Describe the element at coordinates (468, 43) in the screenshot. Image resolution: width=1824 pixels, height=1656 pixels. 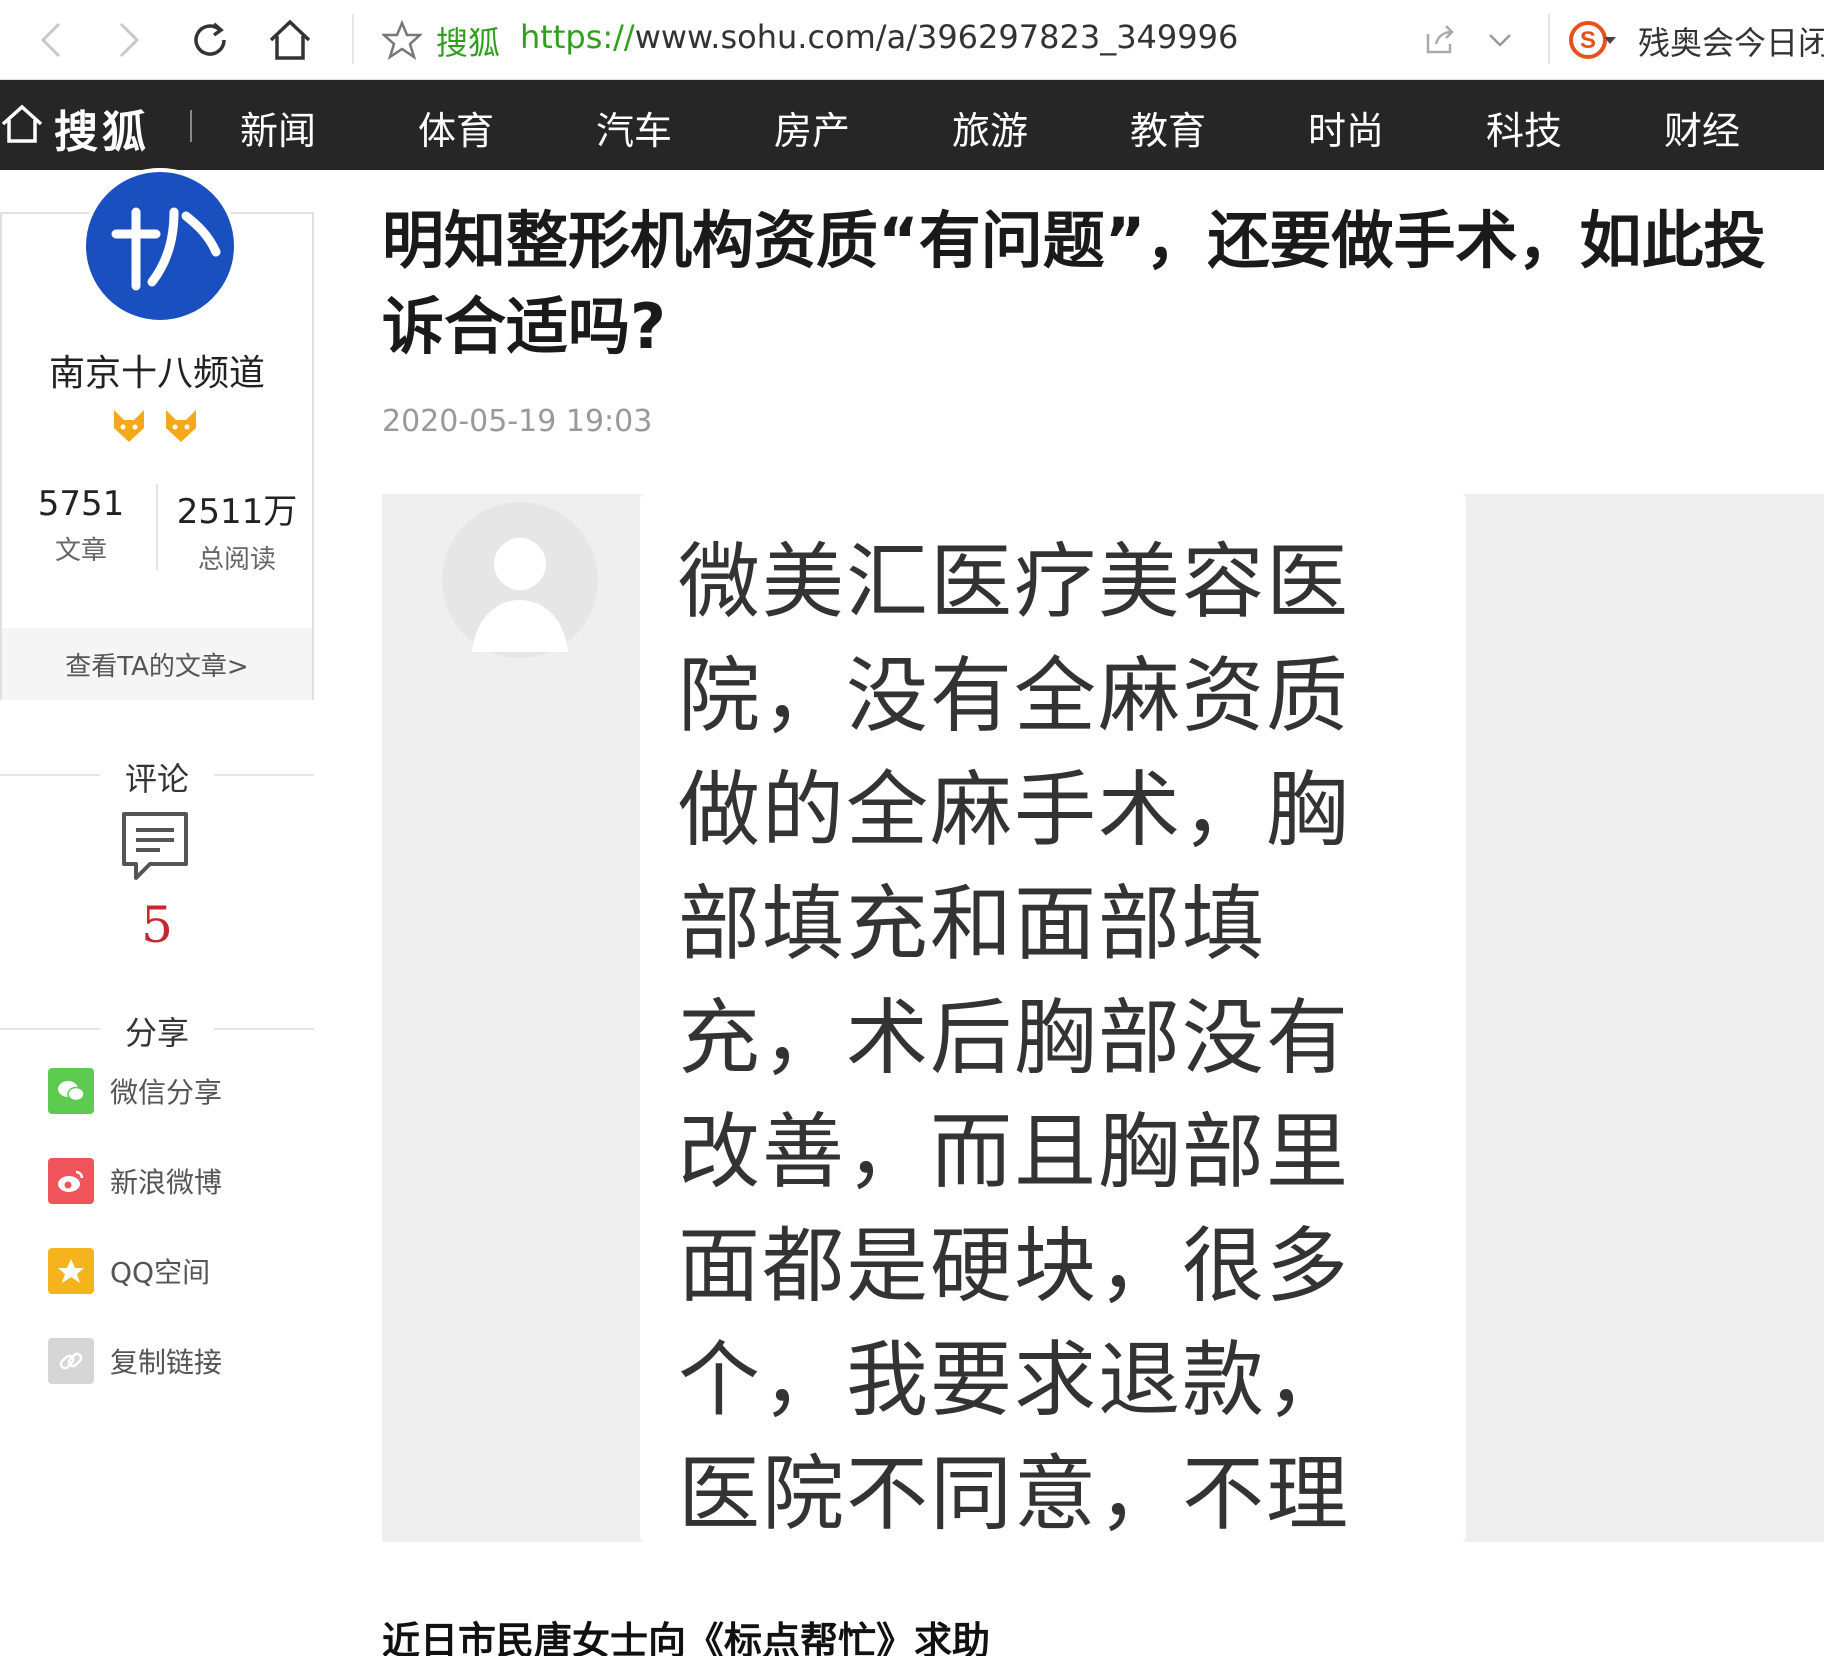
I see `address-site-label: 搜狐` at that location.